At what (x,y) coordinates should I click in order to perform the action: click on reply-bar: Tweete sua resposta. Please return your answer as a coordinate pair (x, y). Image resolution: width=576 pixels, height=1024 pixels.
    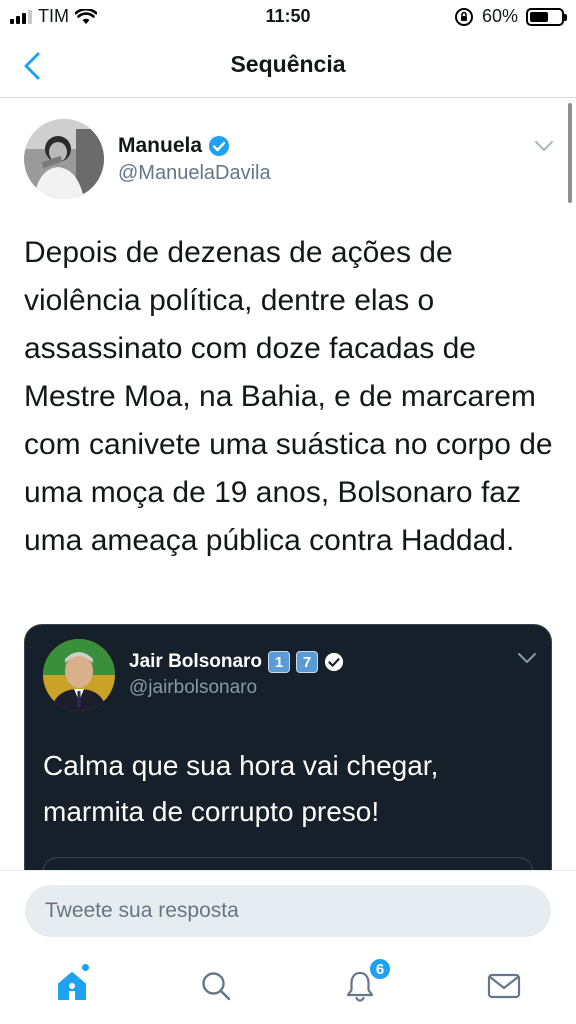
    Looking at the image, I should click on (288, 910).